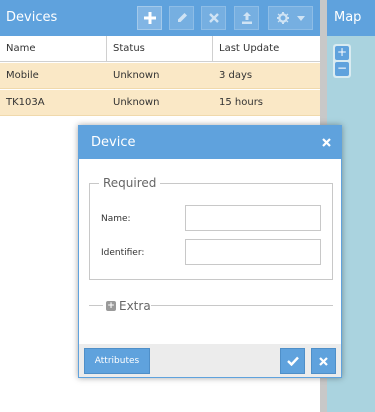  What do you see at coordinates (123, 253) in the screenshot?
I see `identifier-label: Identifier:` at bounding box center [123, 253].